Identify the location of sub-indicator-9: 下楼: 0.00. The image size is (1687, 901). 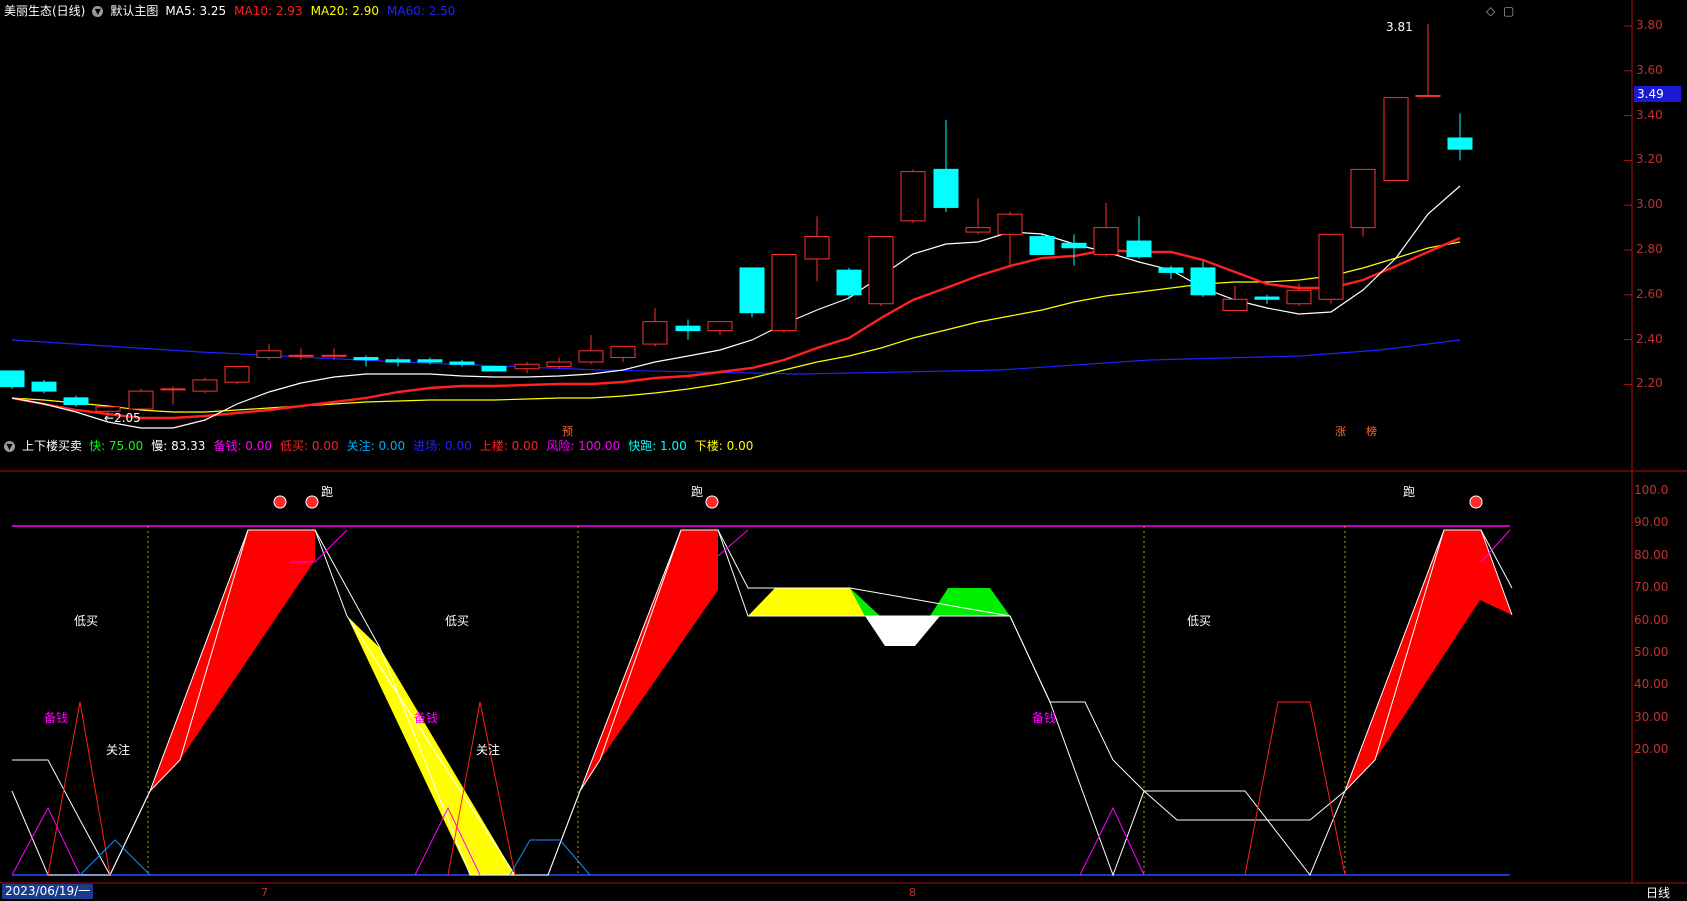
(724, 446).